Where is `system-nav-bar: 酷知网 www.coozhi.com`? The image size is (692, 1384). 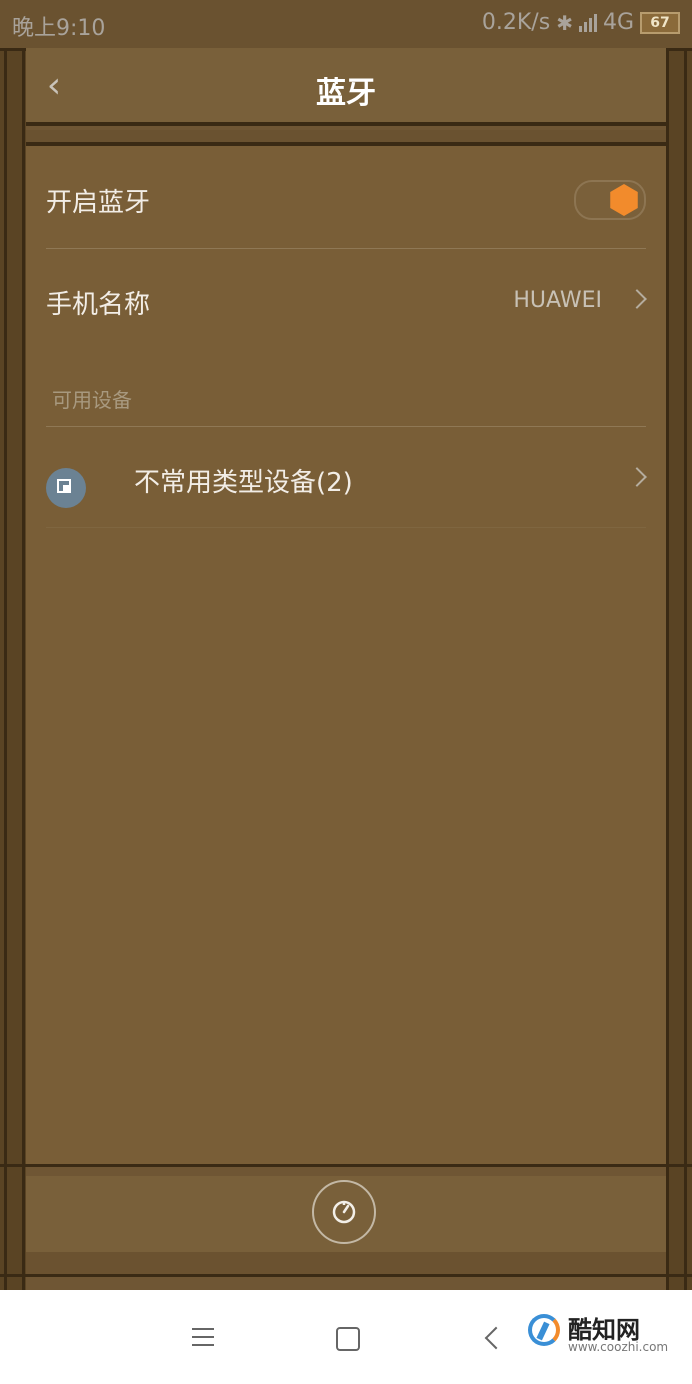
system-nav-bar: 酷知网 www.coozhi.com is located at coordinates (346, 1337).